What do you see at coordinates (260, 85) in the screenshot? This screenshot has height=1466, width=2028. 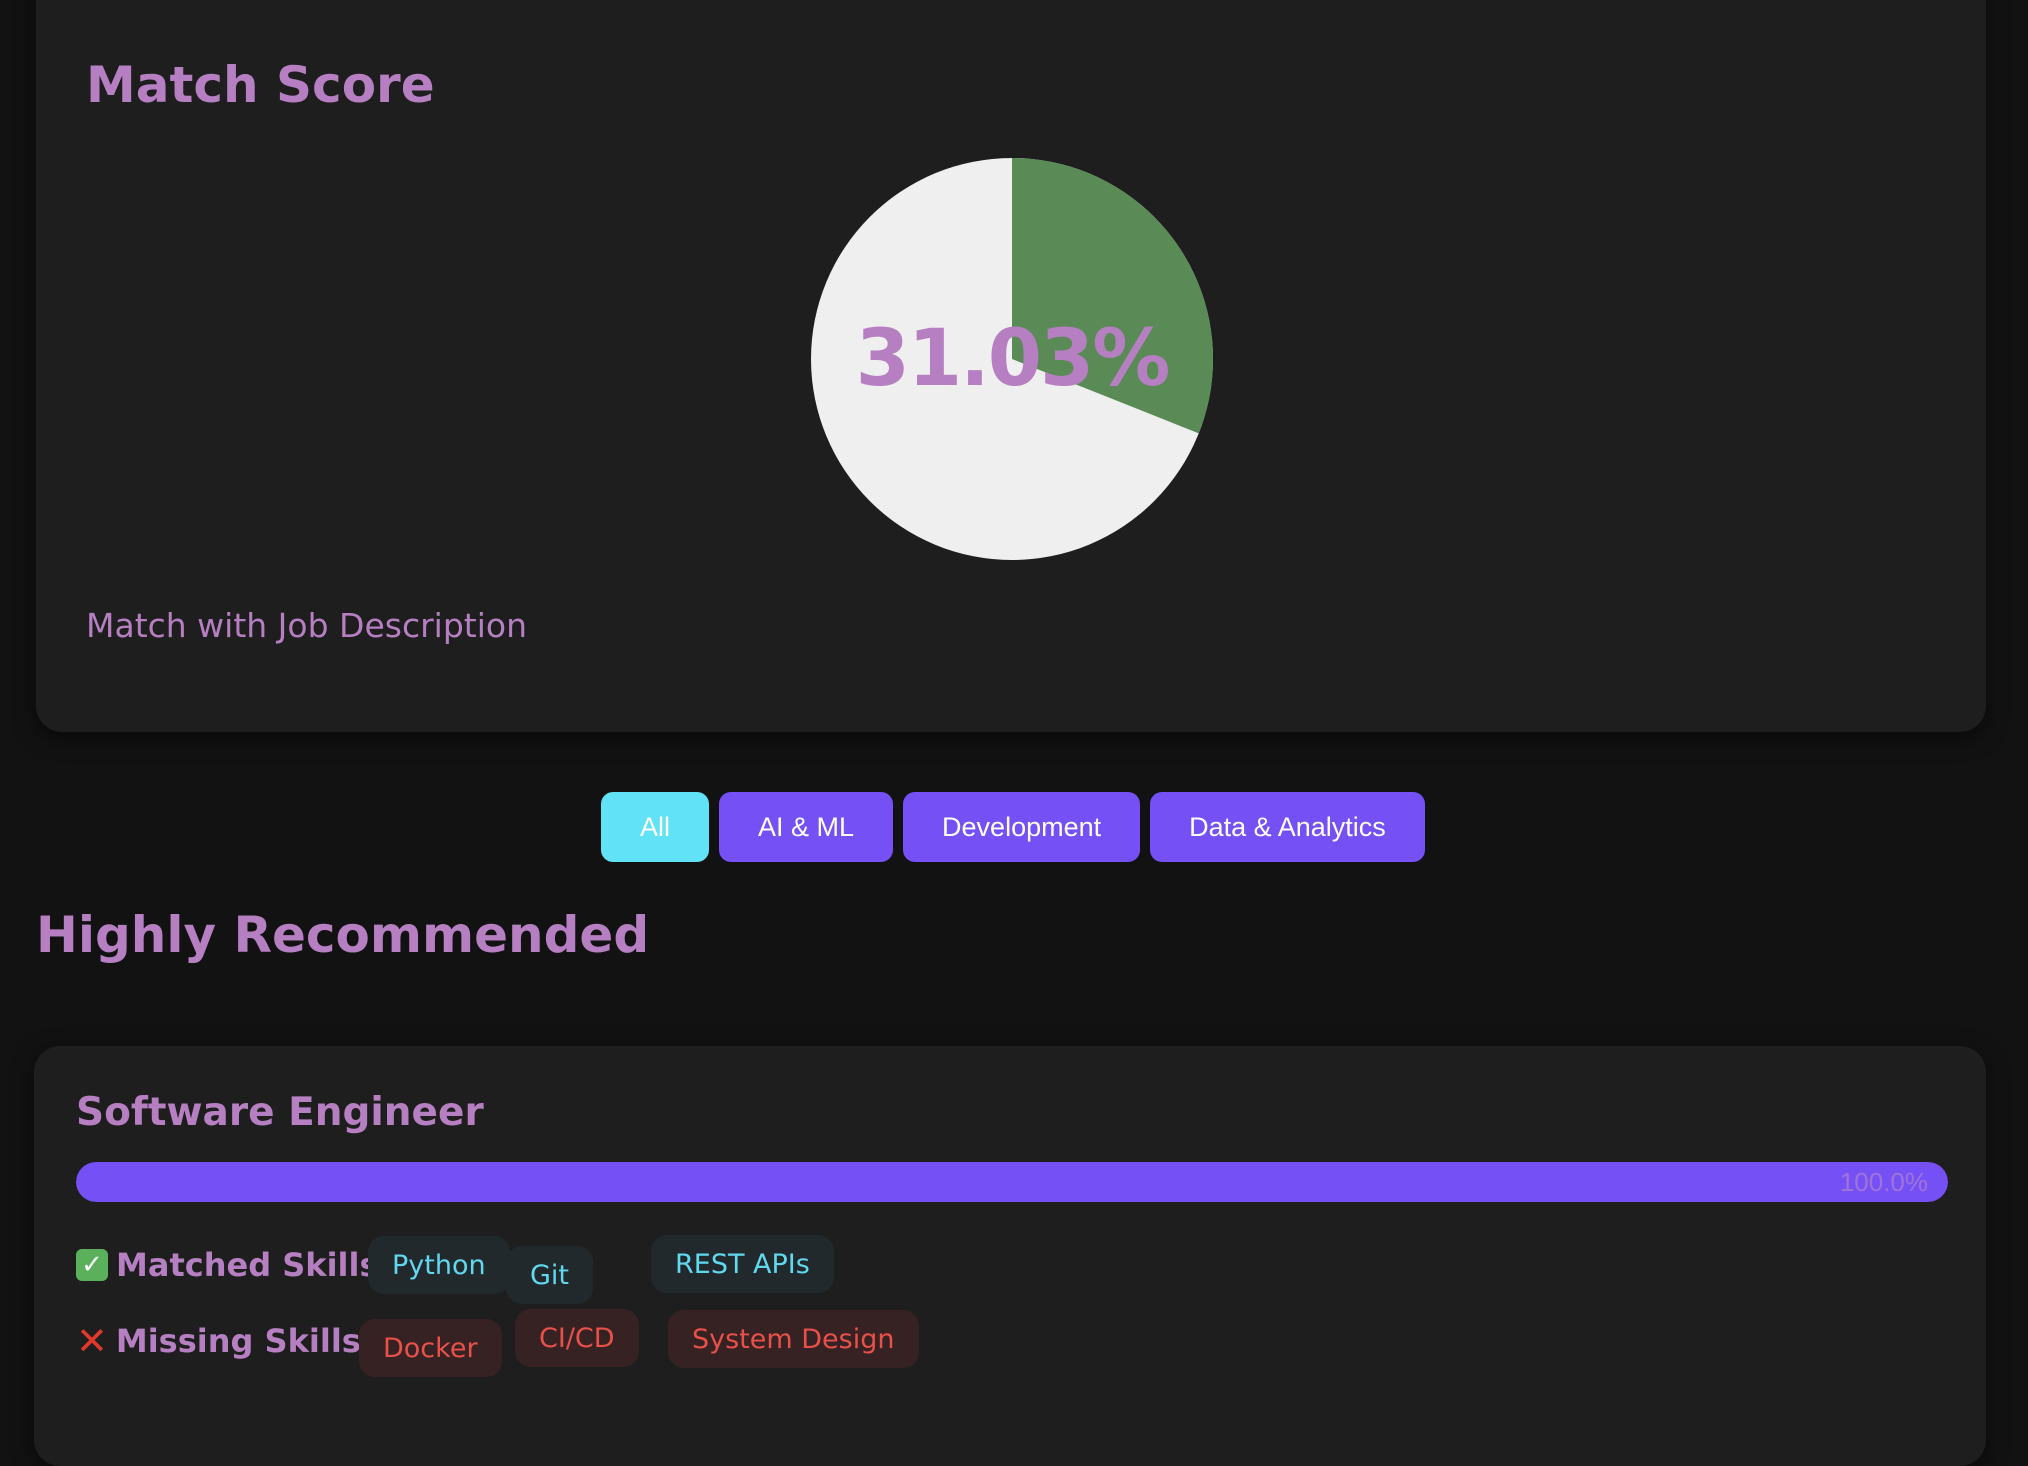 I see `match-score-title: Match Score` at bounding box center [260, 85].